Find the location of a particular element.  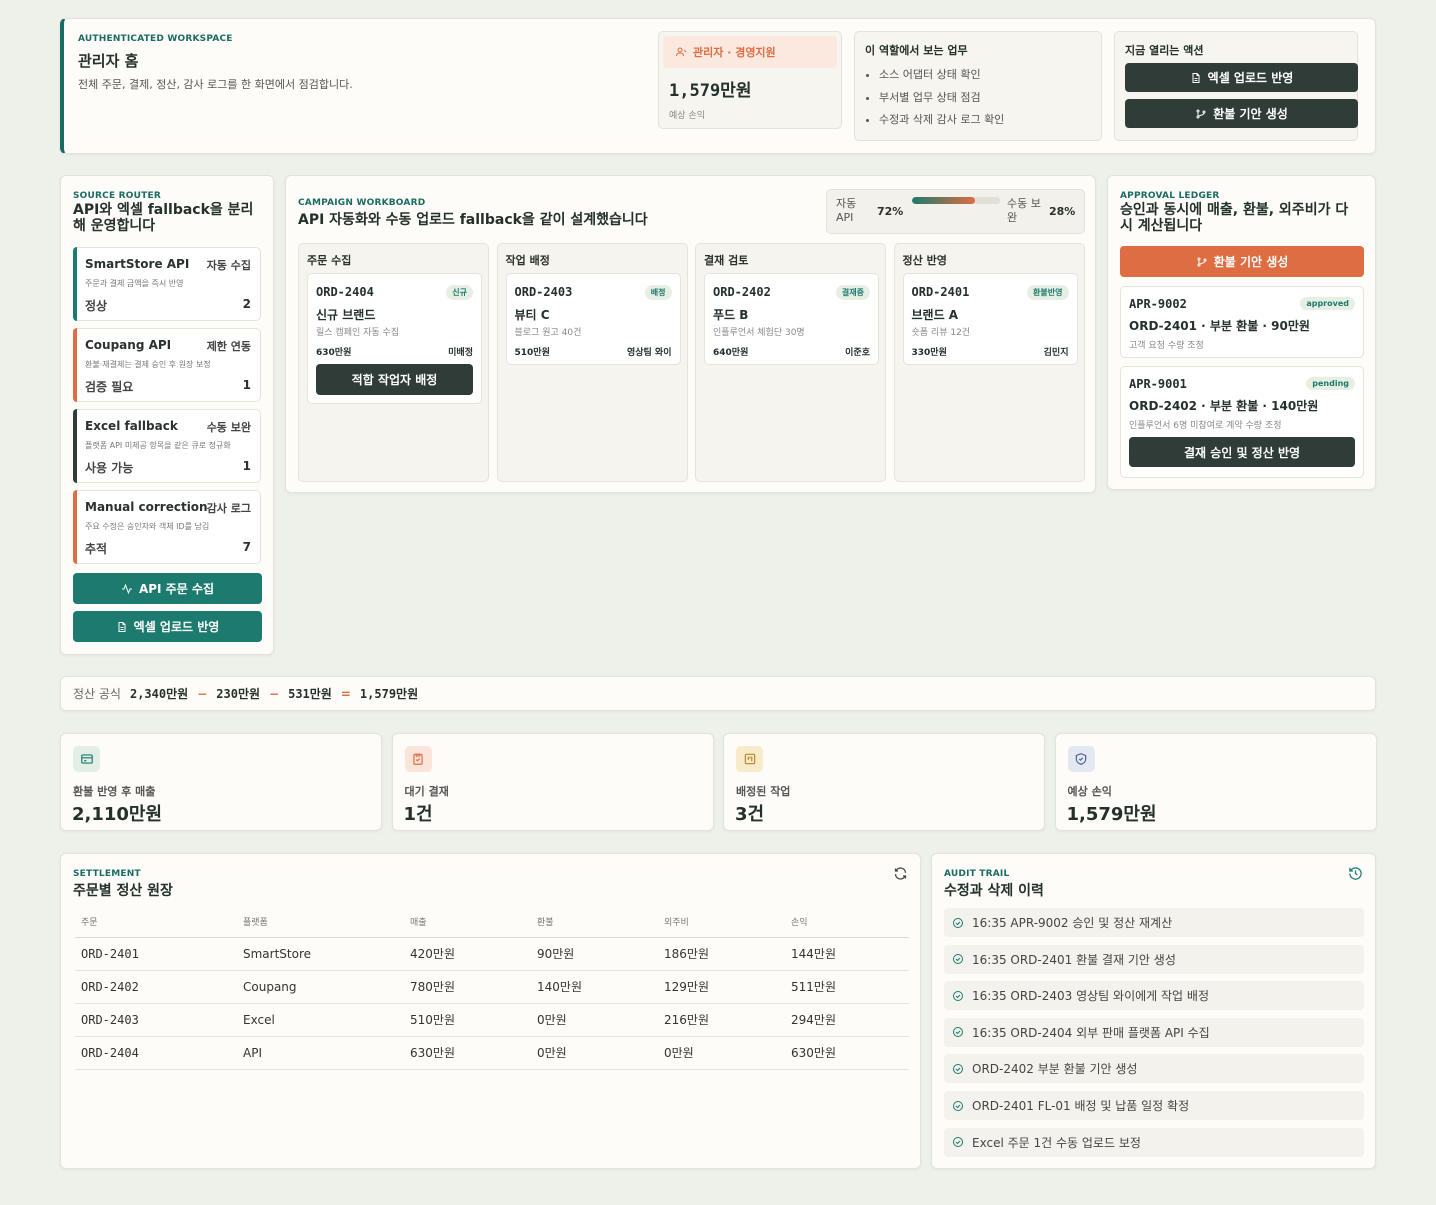

order-desc: 인플루언서 체험단 30명 is located at coordinates (759, 333).